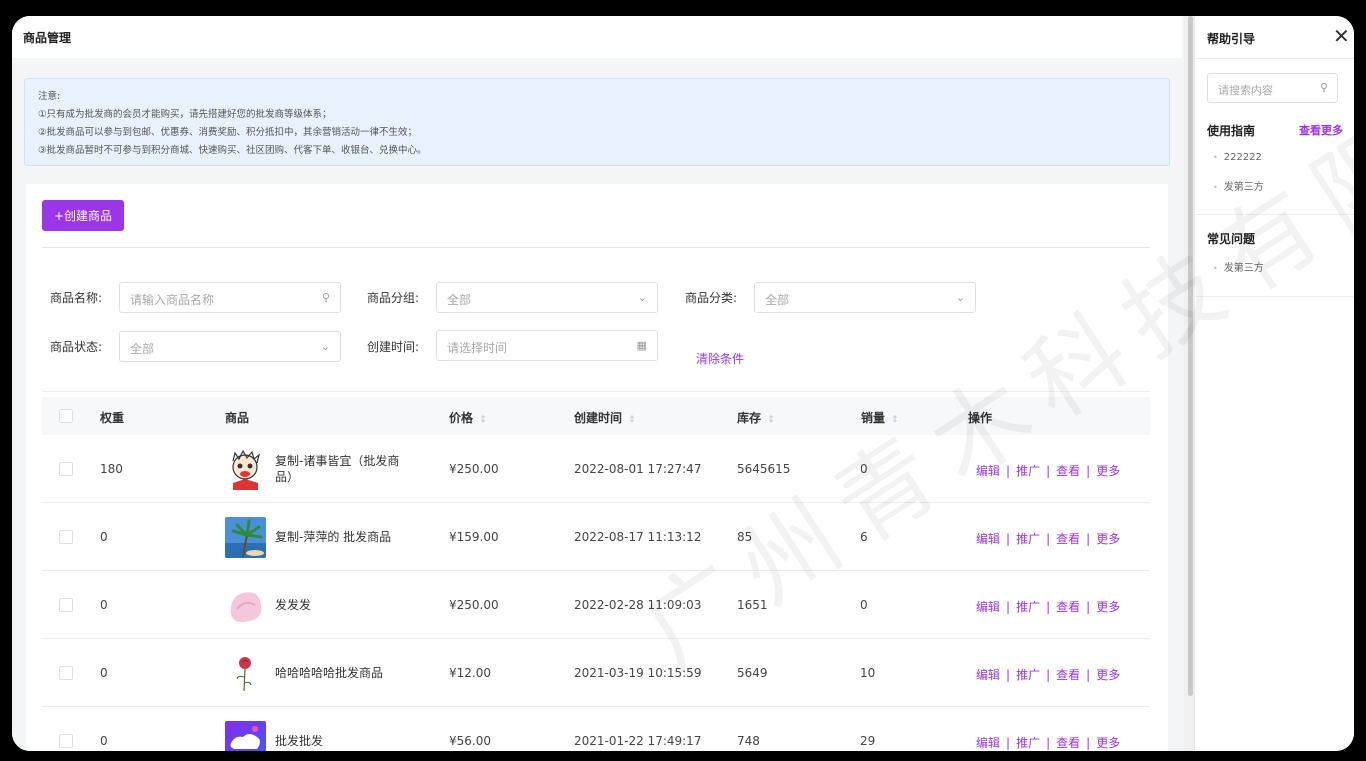 Image resolution: width=1366 pixels, height=761 pixels. I want to click on select-all-checkbox, so click(66, 416).